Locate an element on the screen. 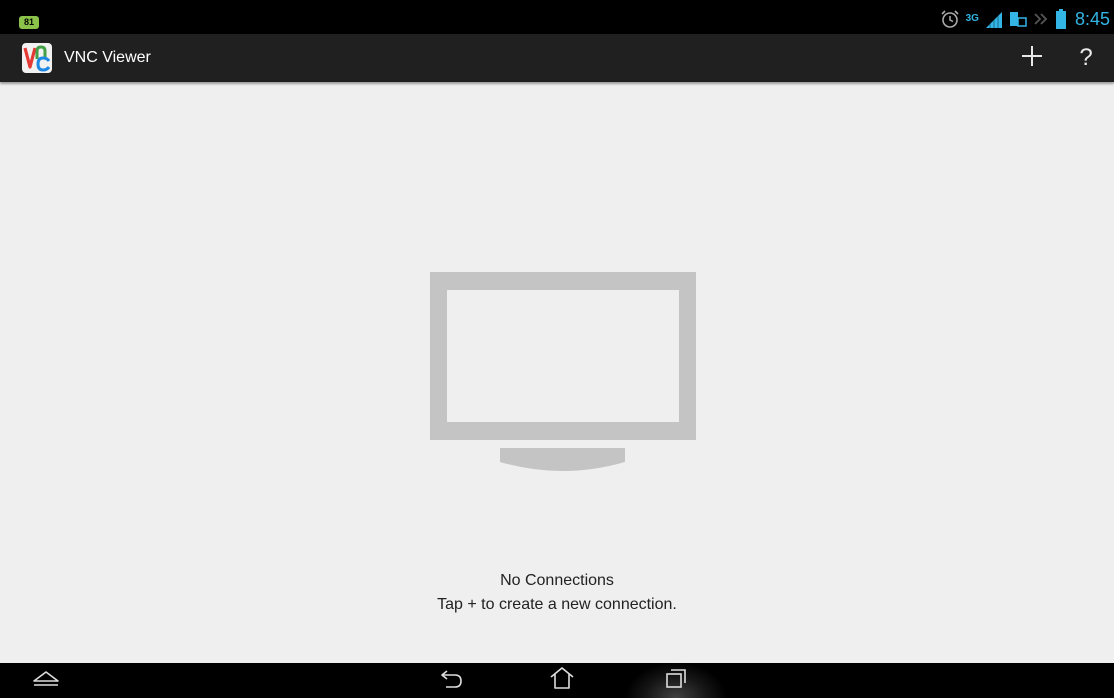  recent-apps-button is located at coordinates (676, 680).